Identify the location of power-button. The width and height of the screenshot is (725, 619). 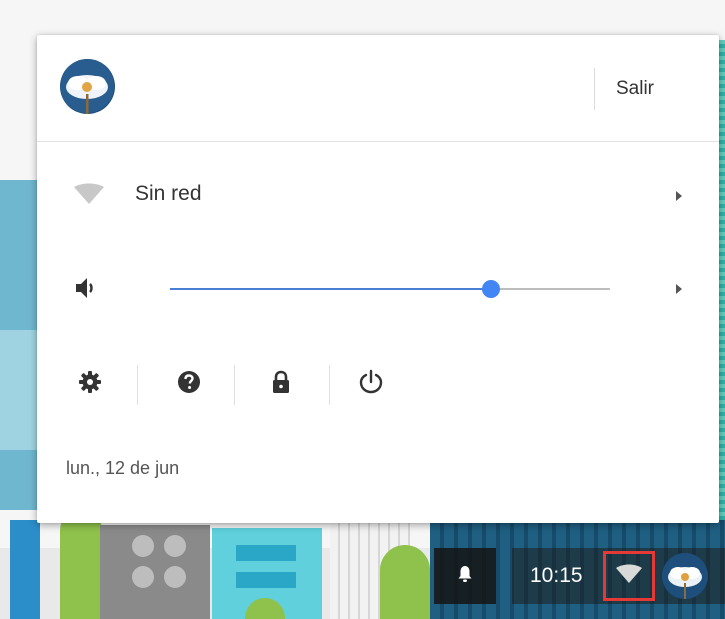
(371, 384).